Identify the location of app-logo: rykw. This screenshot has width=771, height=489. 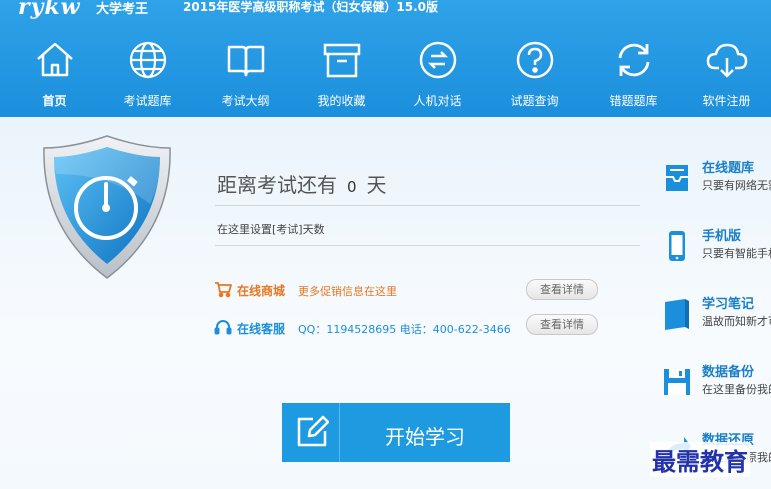
(49, 10).